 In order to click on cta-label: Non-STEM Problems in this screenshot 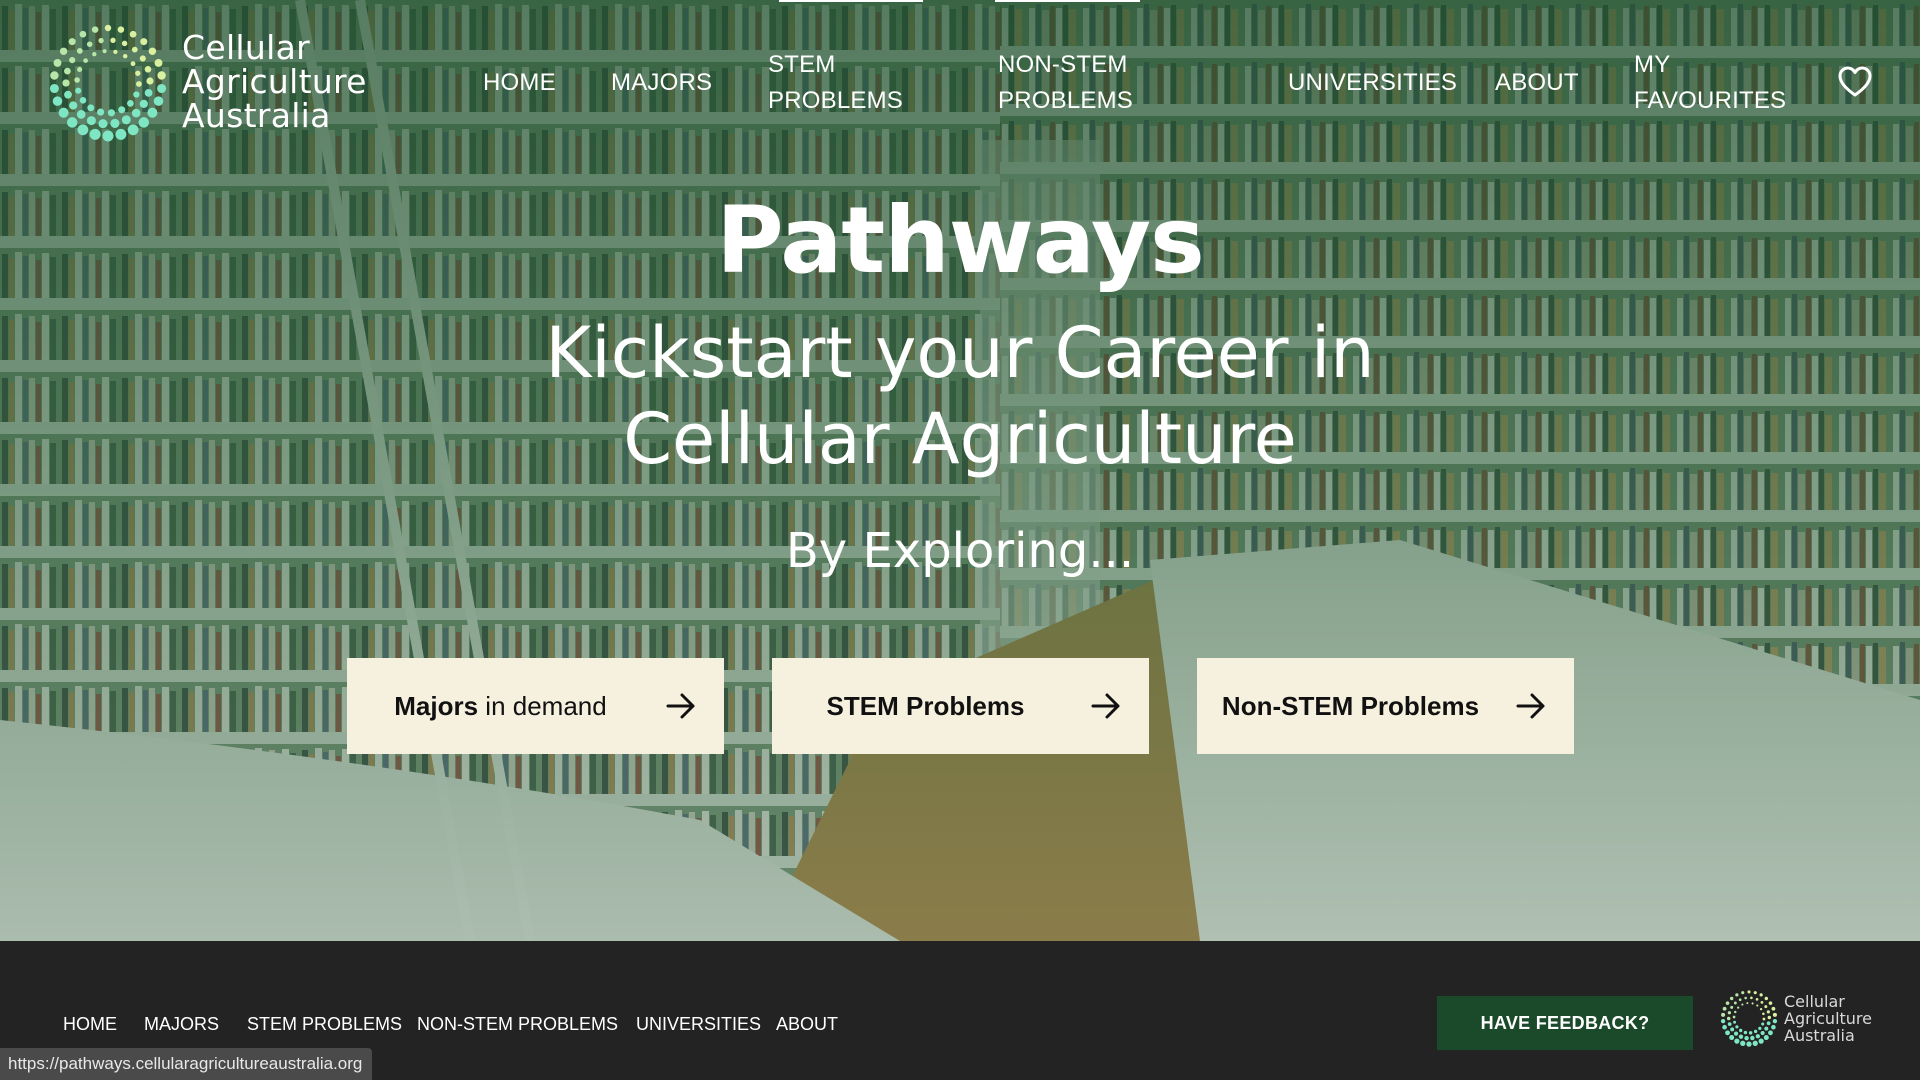, I will do `click(1350, 706)`.